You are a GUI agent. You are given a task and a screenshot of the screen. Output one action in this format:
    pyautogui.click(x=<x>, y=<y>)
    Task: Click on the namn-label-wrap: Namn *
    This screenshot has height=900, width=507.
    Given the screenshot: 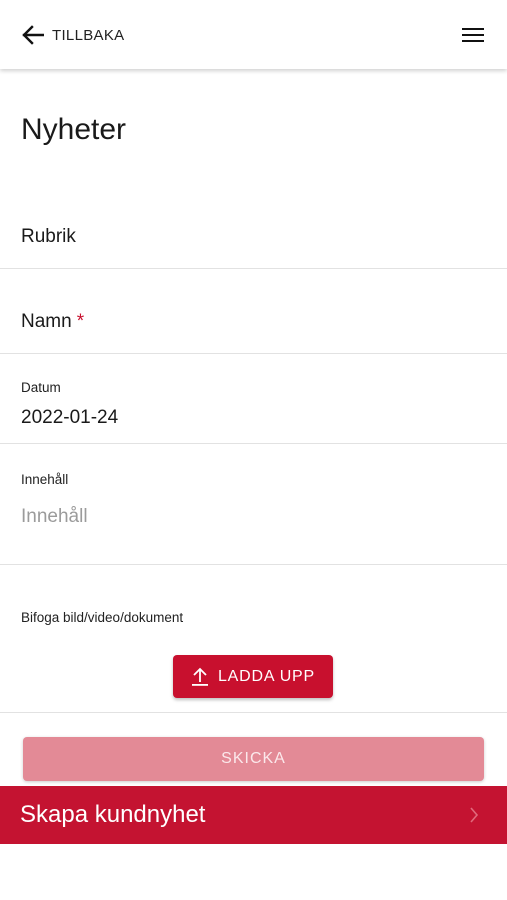 What is the action you would take?
    pyautogui.click(x=52, y=322)
    